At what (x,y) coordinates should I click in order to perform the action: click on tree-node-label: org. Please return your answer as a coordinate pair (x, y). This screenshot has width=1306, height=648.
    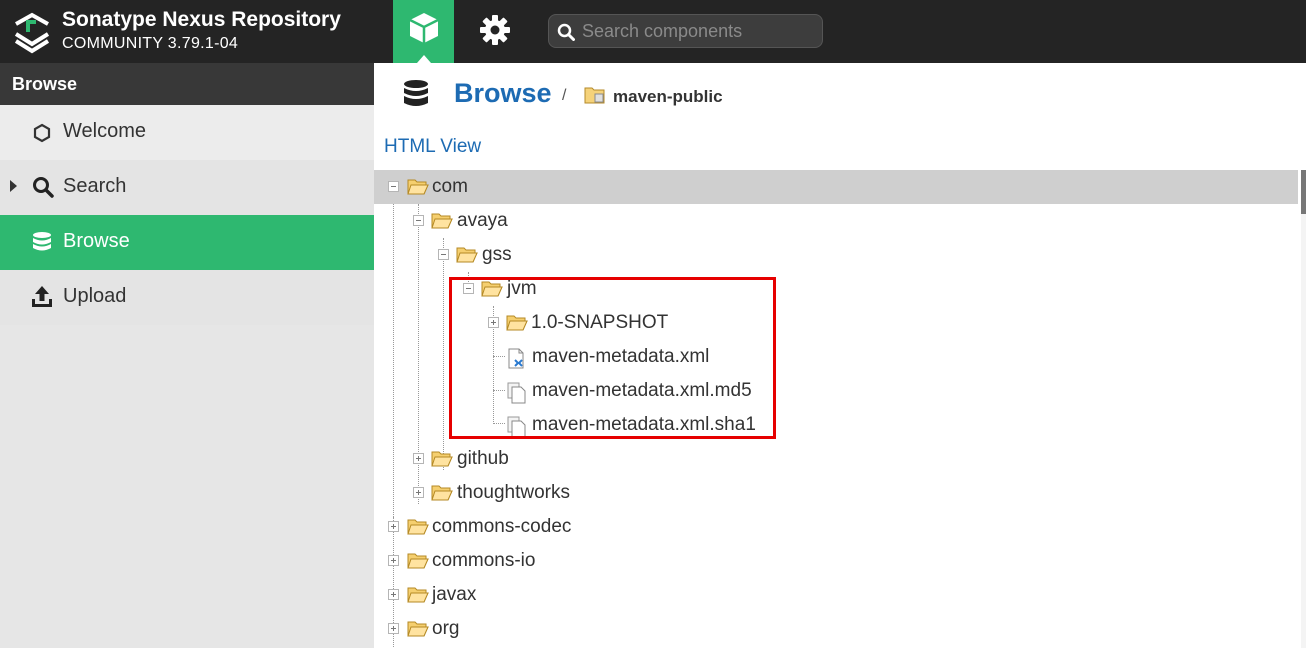
    Looking at the image, I should click on (445, 629).